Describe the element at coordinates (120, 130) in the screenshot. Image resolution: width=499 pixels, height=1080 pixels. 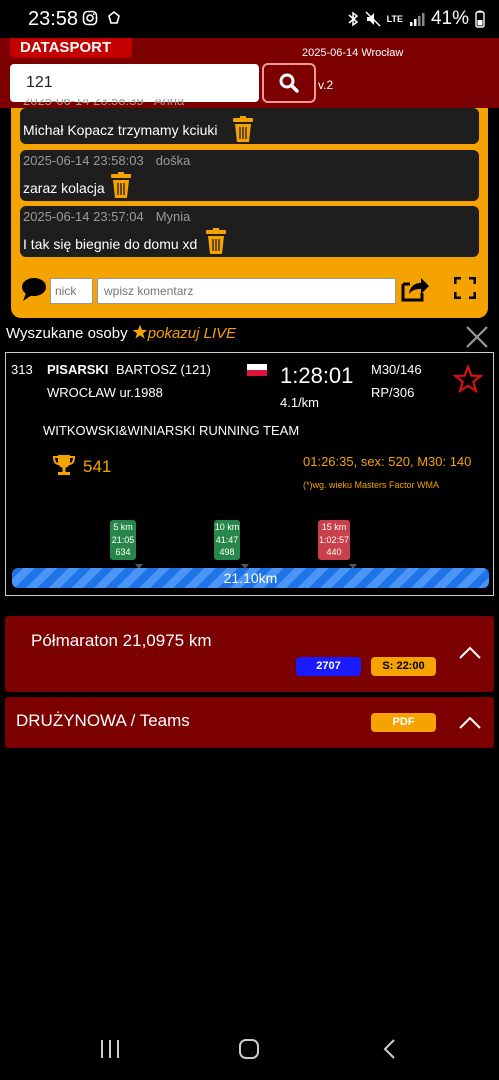
I see `chat-message-text: Michał Kopacz trzymamy kciuki` at that location.